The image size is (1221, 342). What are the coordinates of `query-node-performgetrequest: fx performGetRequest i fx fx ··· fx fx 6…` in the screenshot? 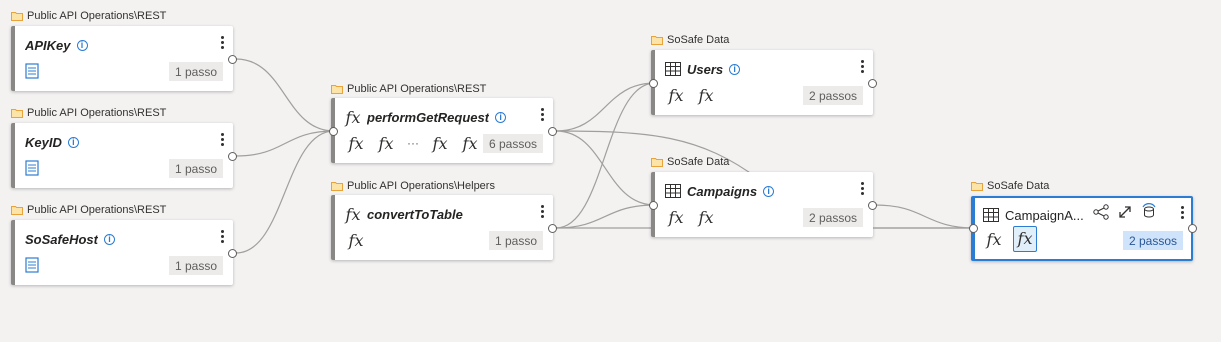 It's located at (442, 130).